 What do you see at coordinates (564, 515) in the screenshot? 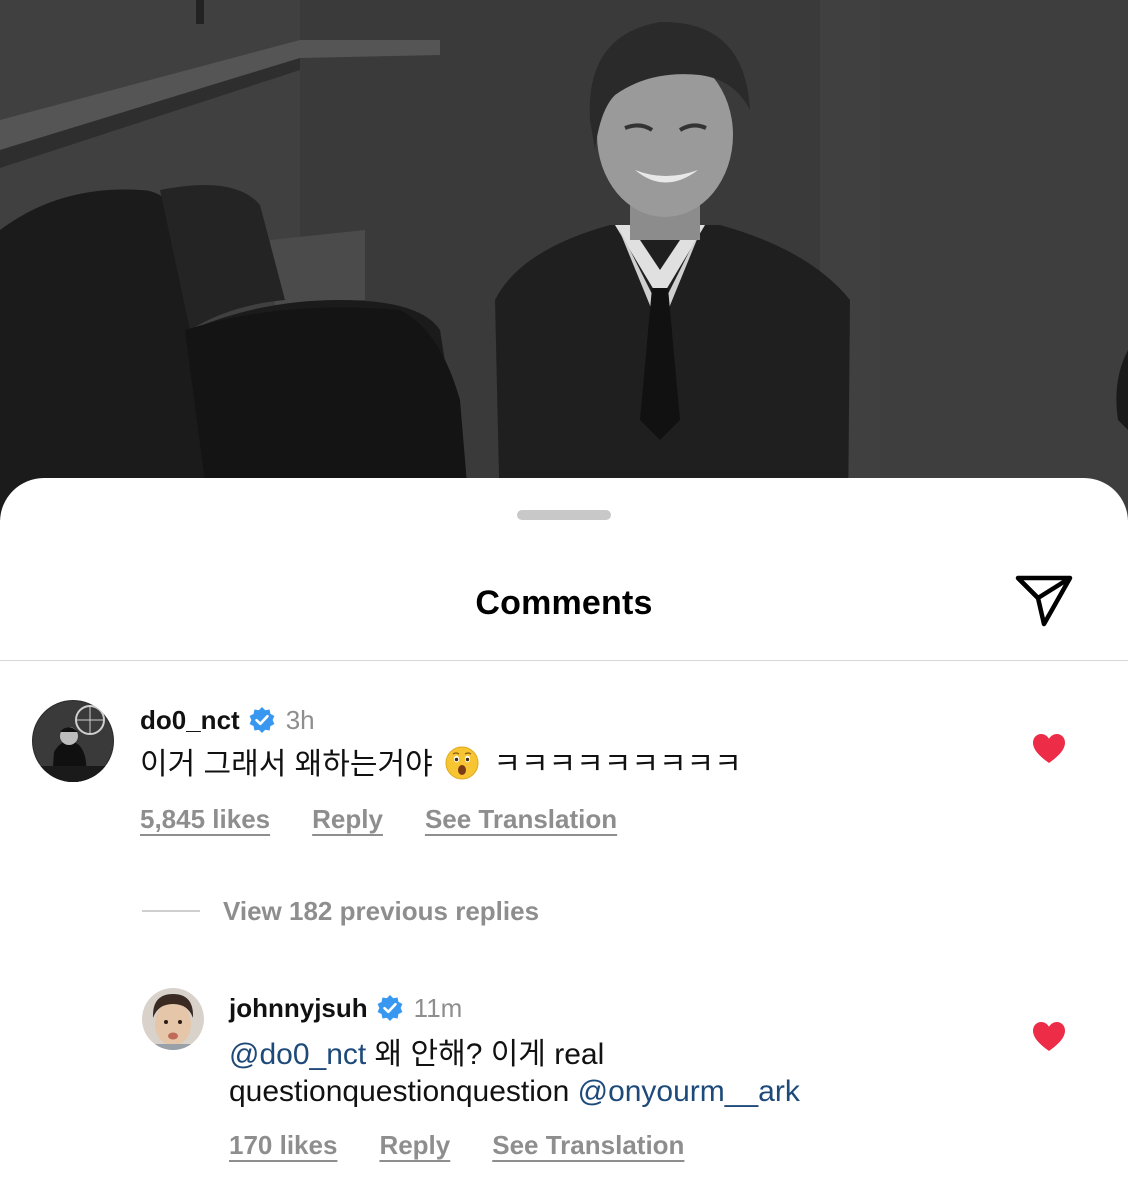
I see `sheet-grabber-handle` at bounding box center [564, 515].